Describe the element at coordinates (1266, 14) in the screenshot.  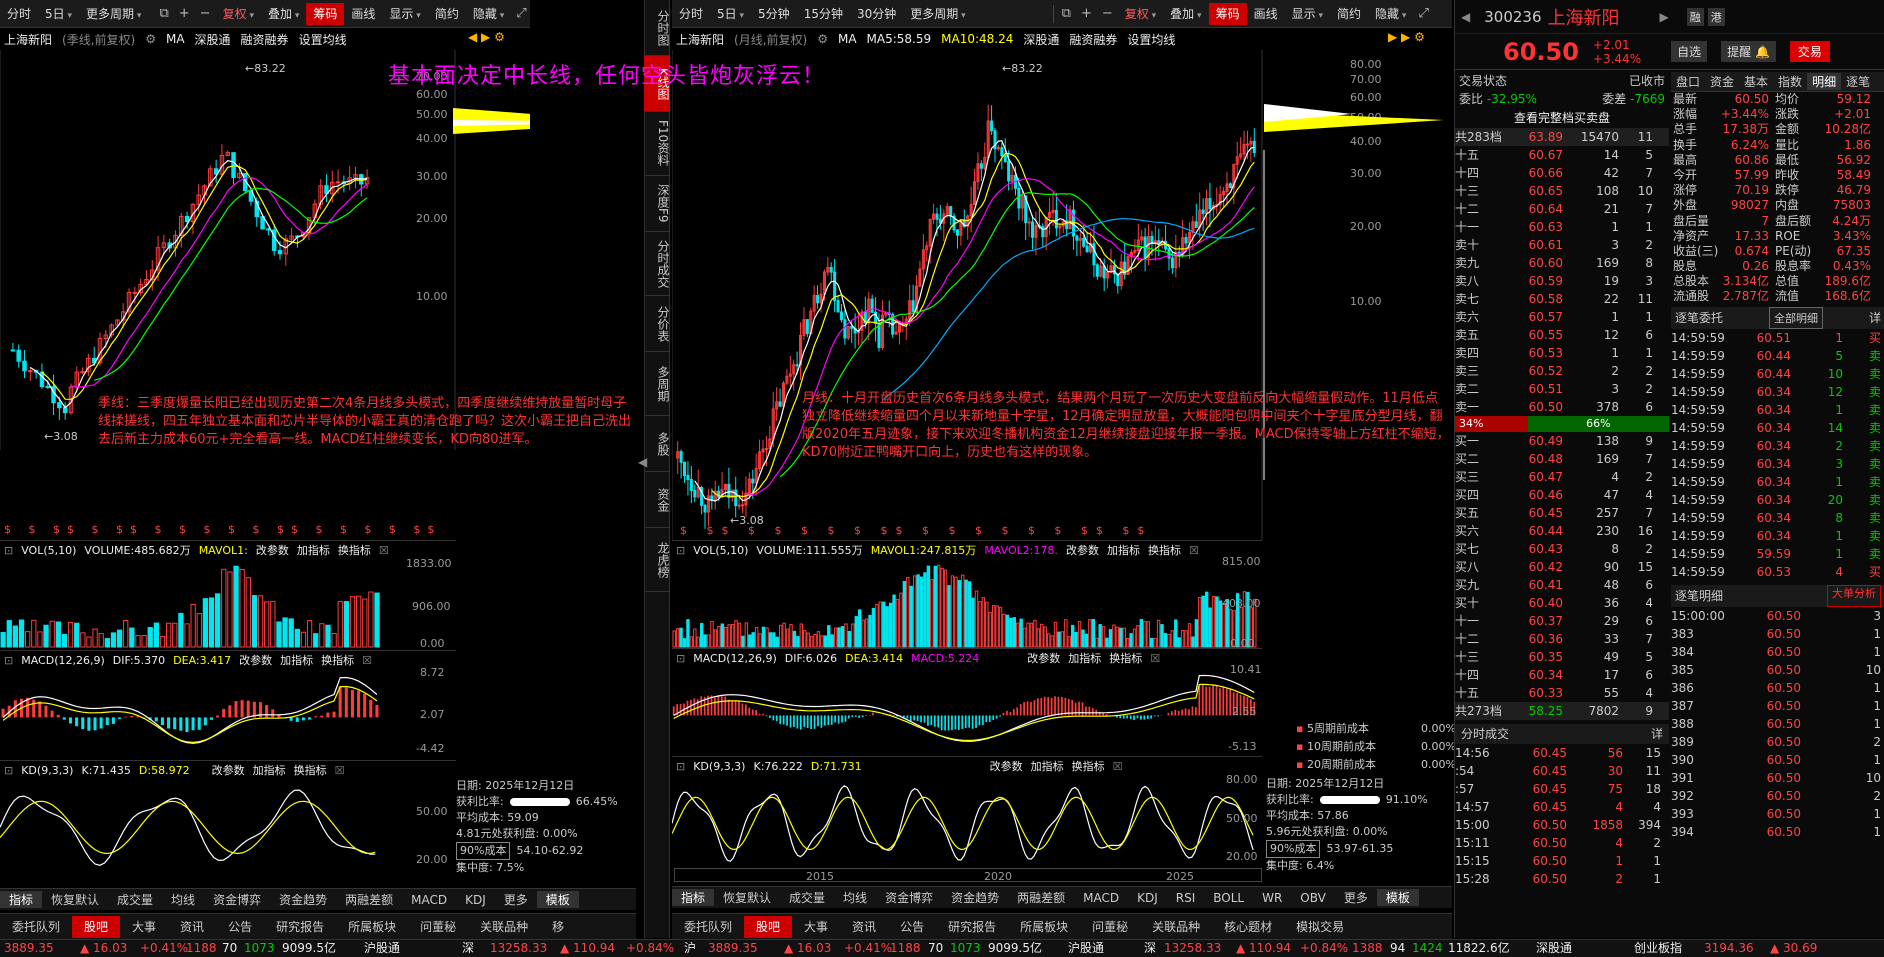
I see `right-draw-button: 画线` at that location.